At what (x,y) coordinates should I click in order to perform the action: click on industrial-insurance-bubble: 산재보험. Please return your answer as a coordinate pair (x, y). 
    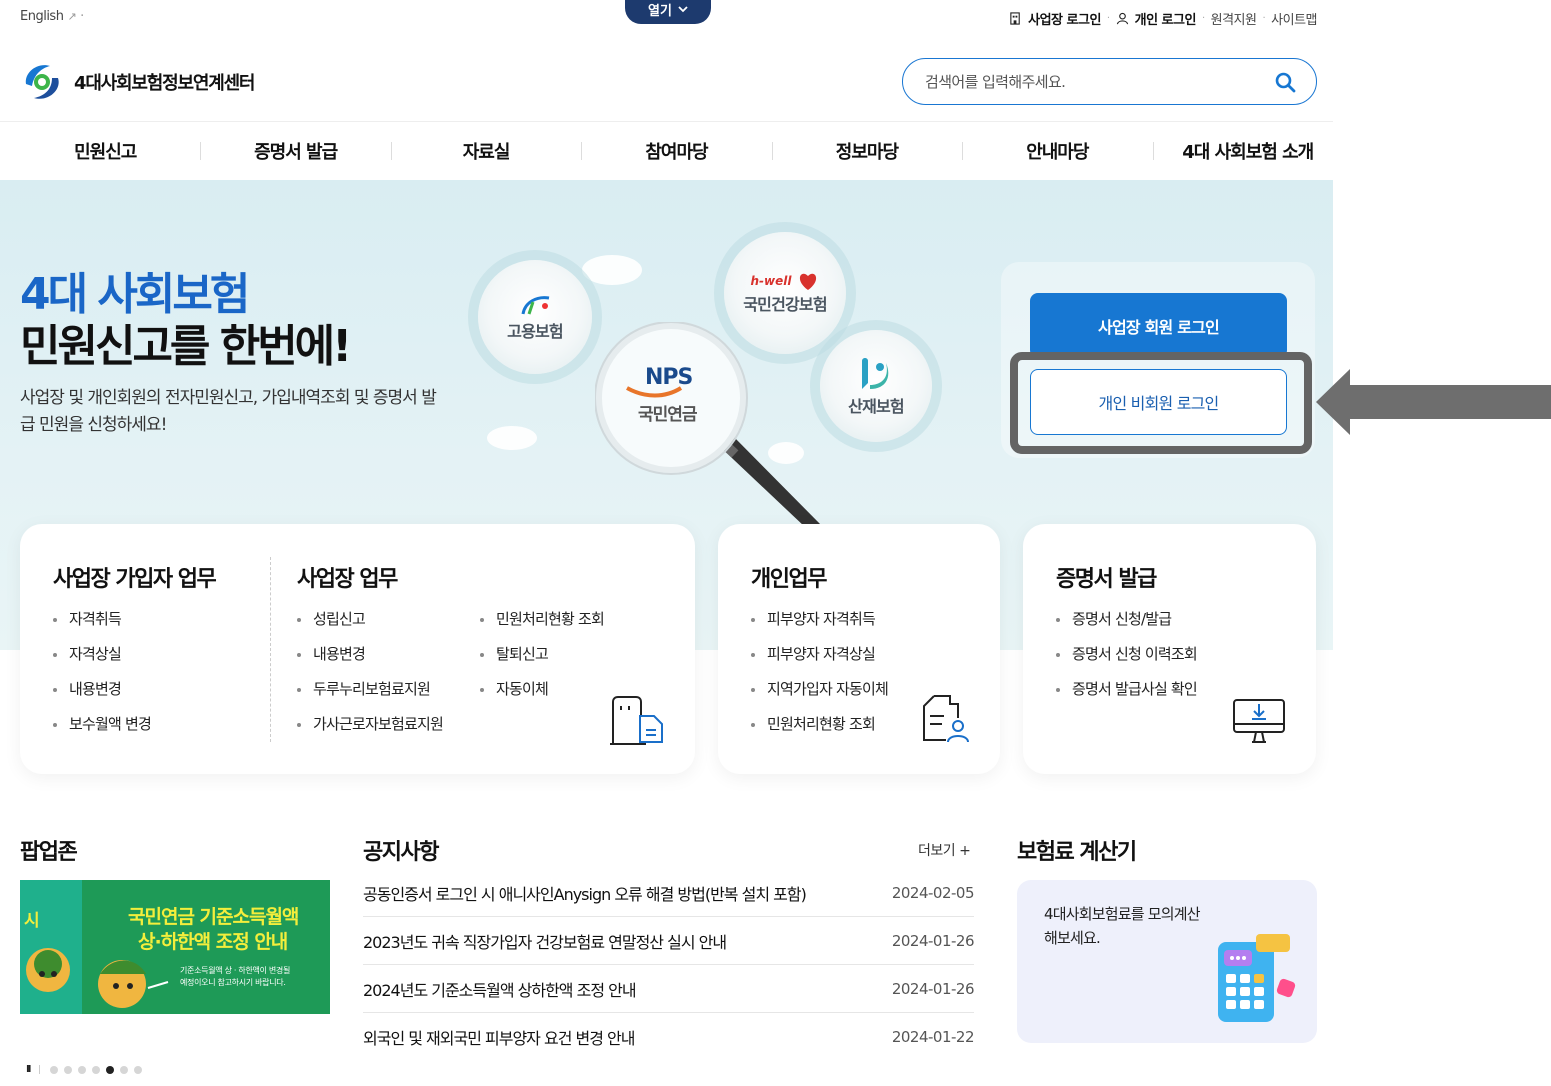
    Looking at the image, I should click on (876, 386).